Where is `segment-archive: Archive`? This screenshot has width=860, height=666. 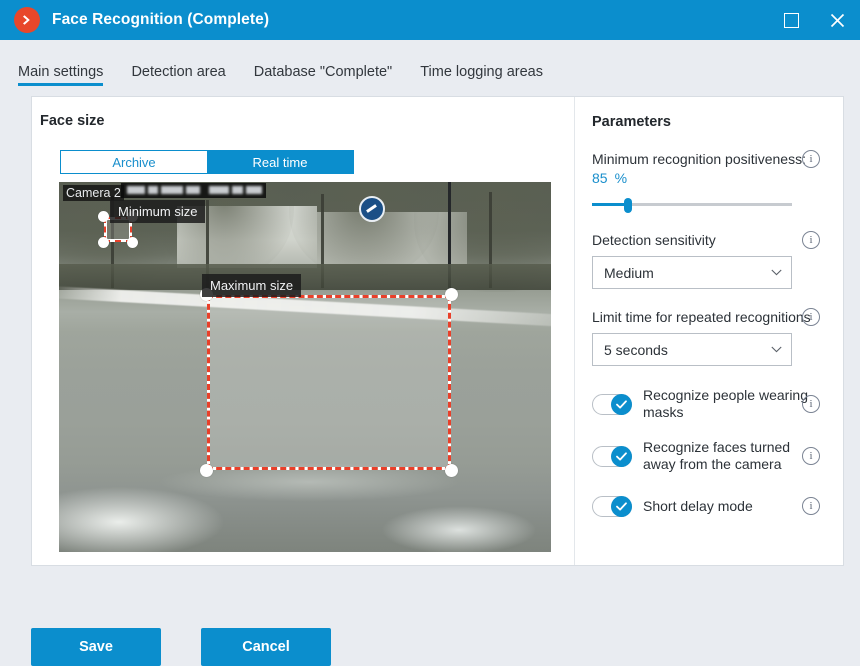 segment-archive: Archive is located at coordinates (134, 162).